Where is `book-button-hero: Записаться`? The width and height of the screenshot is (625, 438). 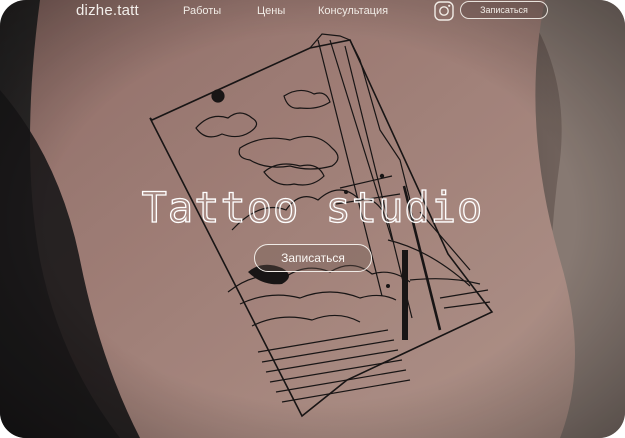 book-button-hero: Записаться is located at coordinates (313, 258).